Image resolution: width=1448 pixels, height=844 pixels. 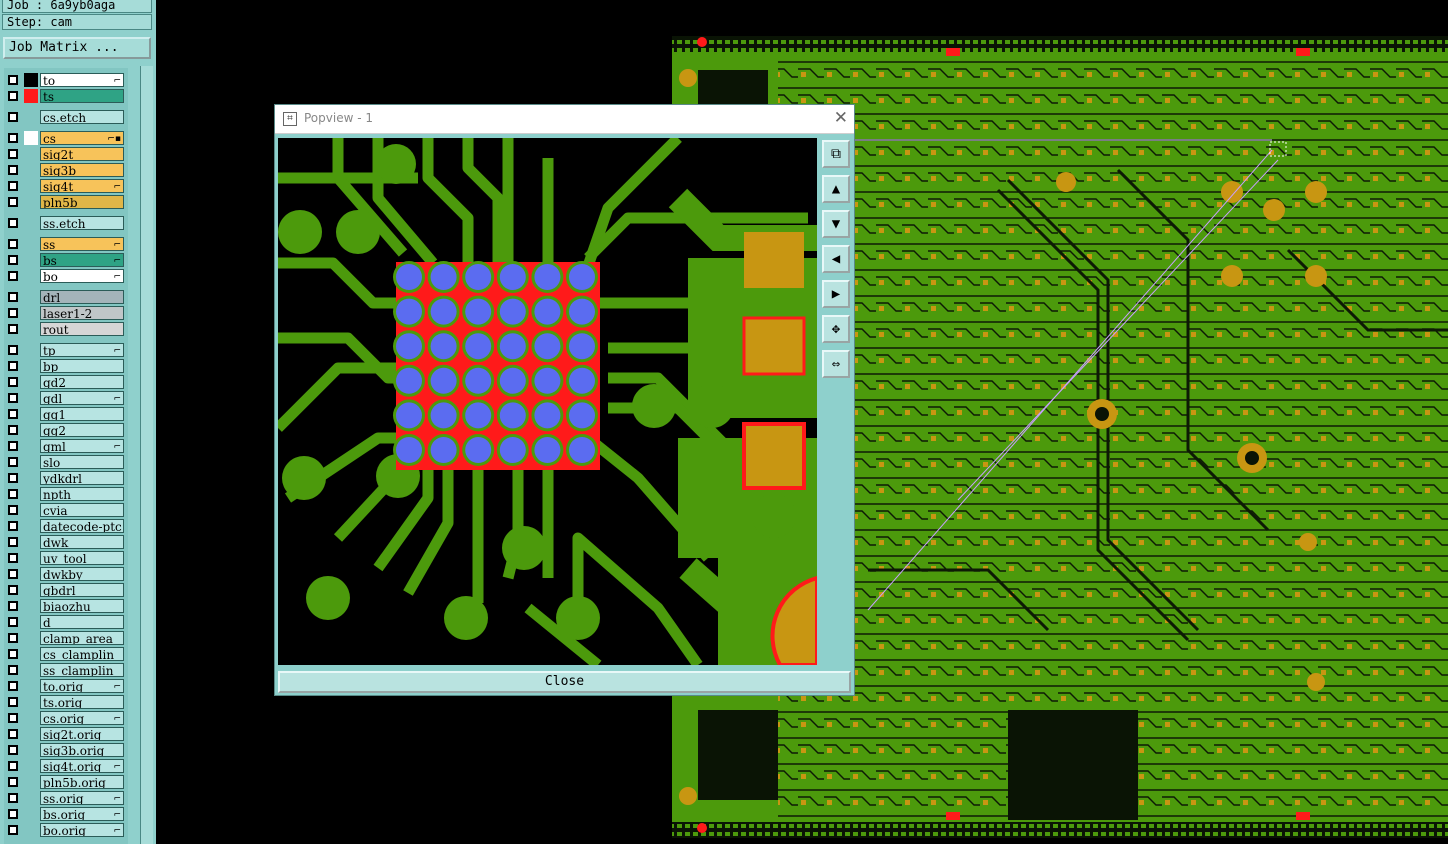 I want to click on zoom-fit-icon: ✥, so click(x=836, y=329).